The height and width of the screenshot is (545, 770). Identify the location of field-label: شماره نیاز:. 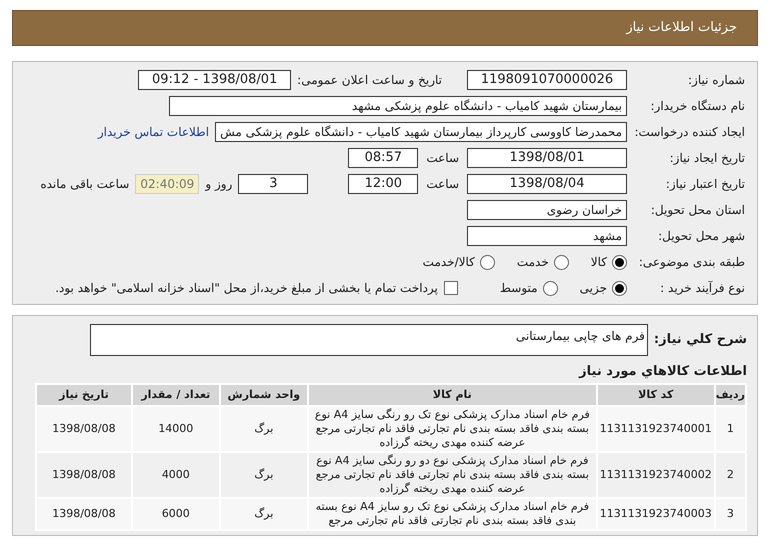
(716, 80).